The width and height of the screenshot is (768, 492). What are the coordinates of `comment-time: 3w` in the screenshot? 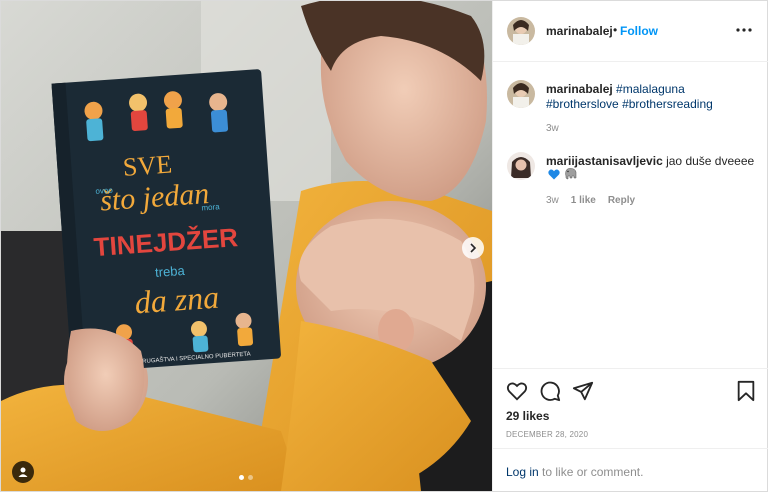 It's located at (552, 200).